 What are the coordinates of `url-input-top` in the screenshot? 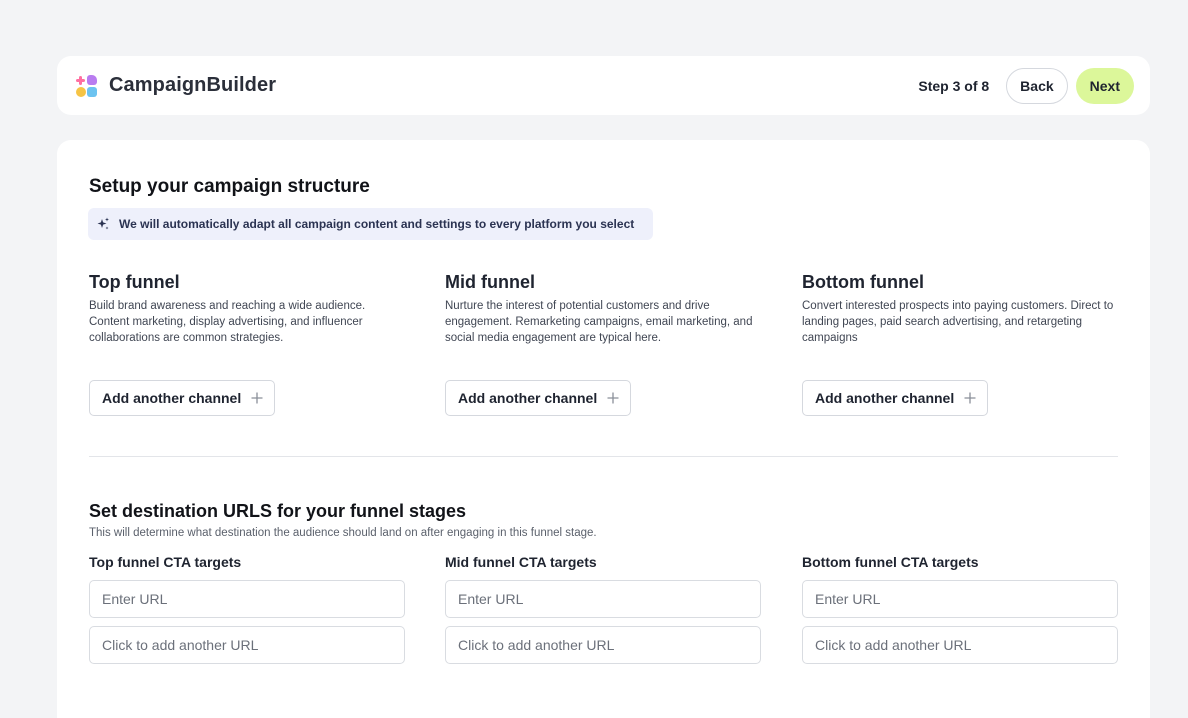 It's located at (247, 599).